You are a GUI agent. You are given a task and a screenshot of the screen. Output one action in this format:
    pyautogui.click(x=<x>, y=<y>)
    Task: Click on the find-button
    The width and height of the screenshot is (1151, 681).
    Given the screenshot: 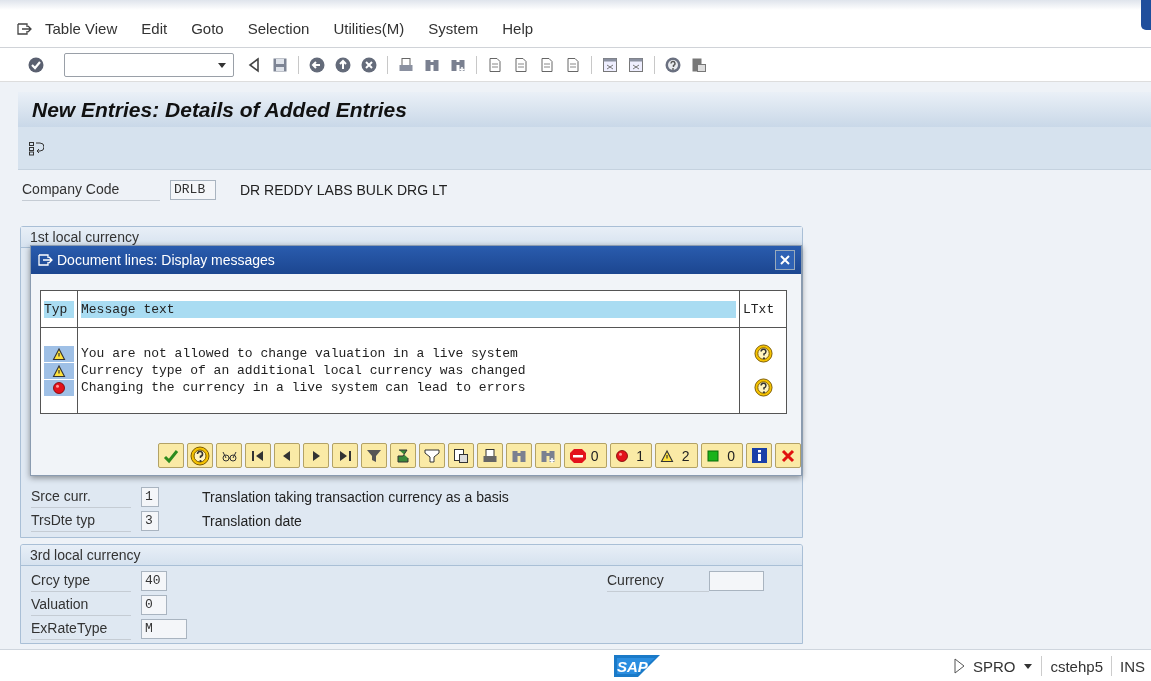 What is the action you would take?
    pyautogui.click(x=519, y=455)
    